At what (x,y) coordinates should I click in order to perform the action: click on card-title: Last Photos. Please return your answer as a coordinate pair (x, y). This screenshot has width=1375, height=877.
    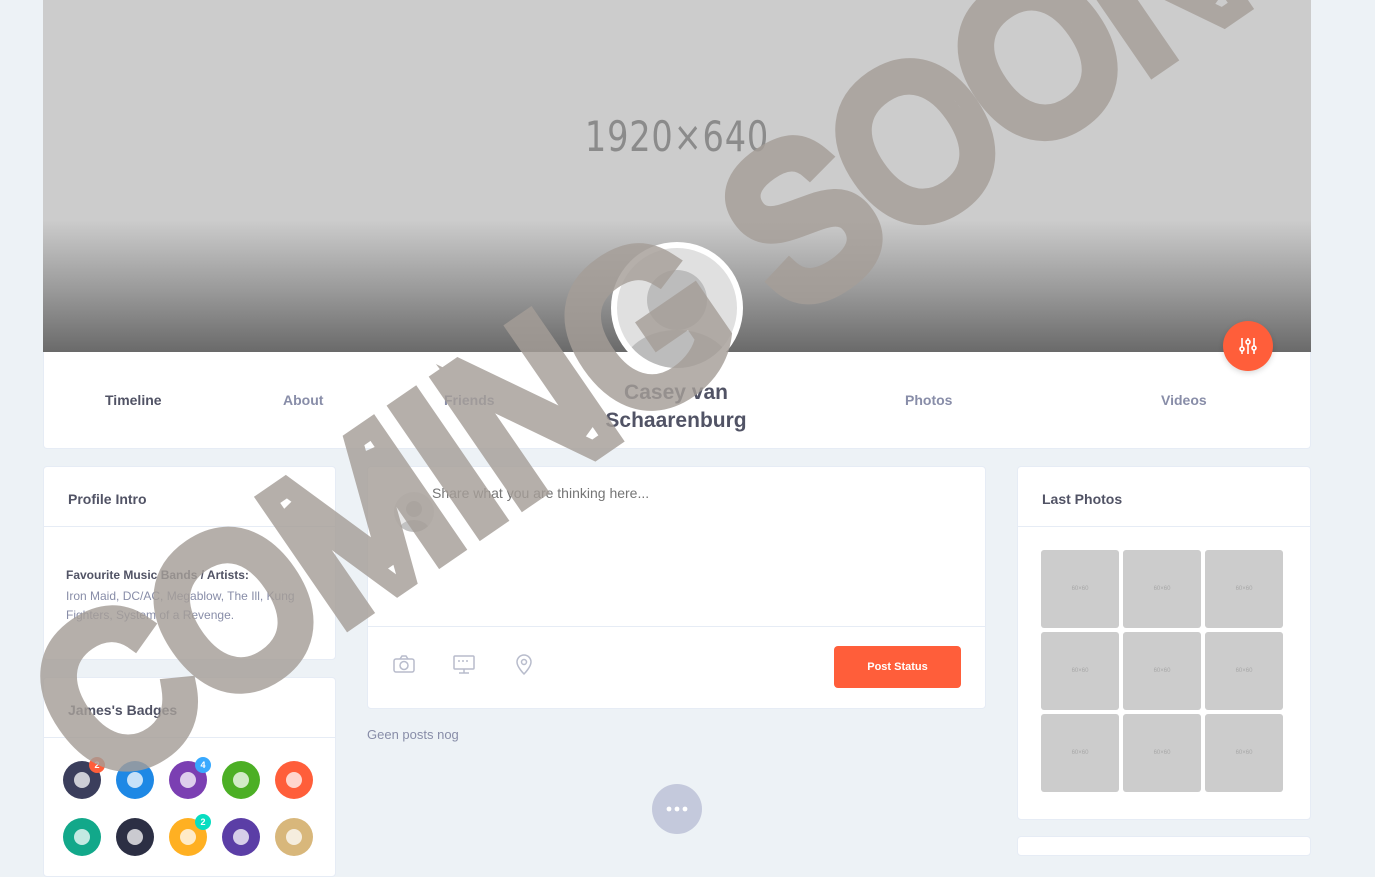
    Looking at the image, I should click on (1082, 499).